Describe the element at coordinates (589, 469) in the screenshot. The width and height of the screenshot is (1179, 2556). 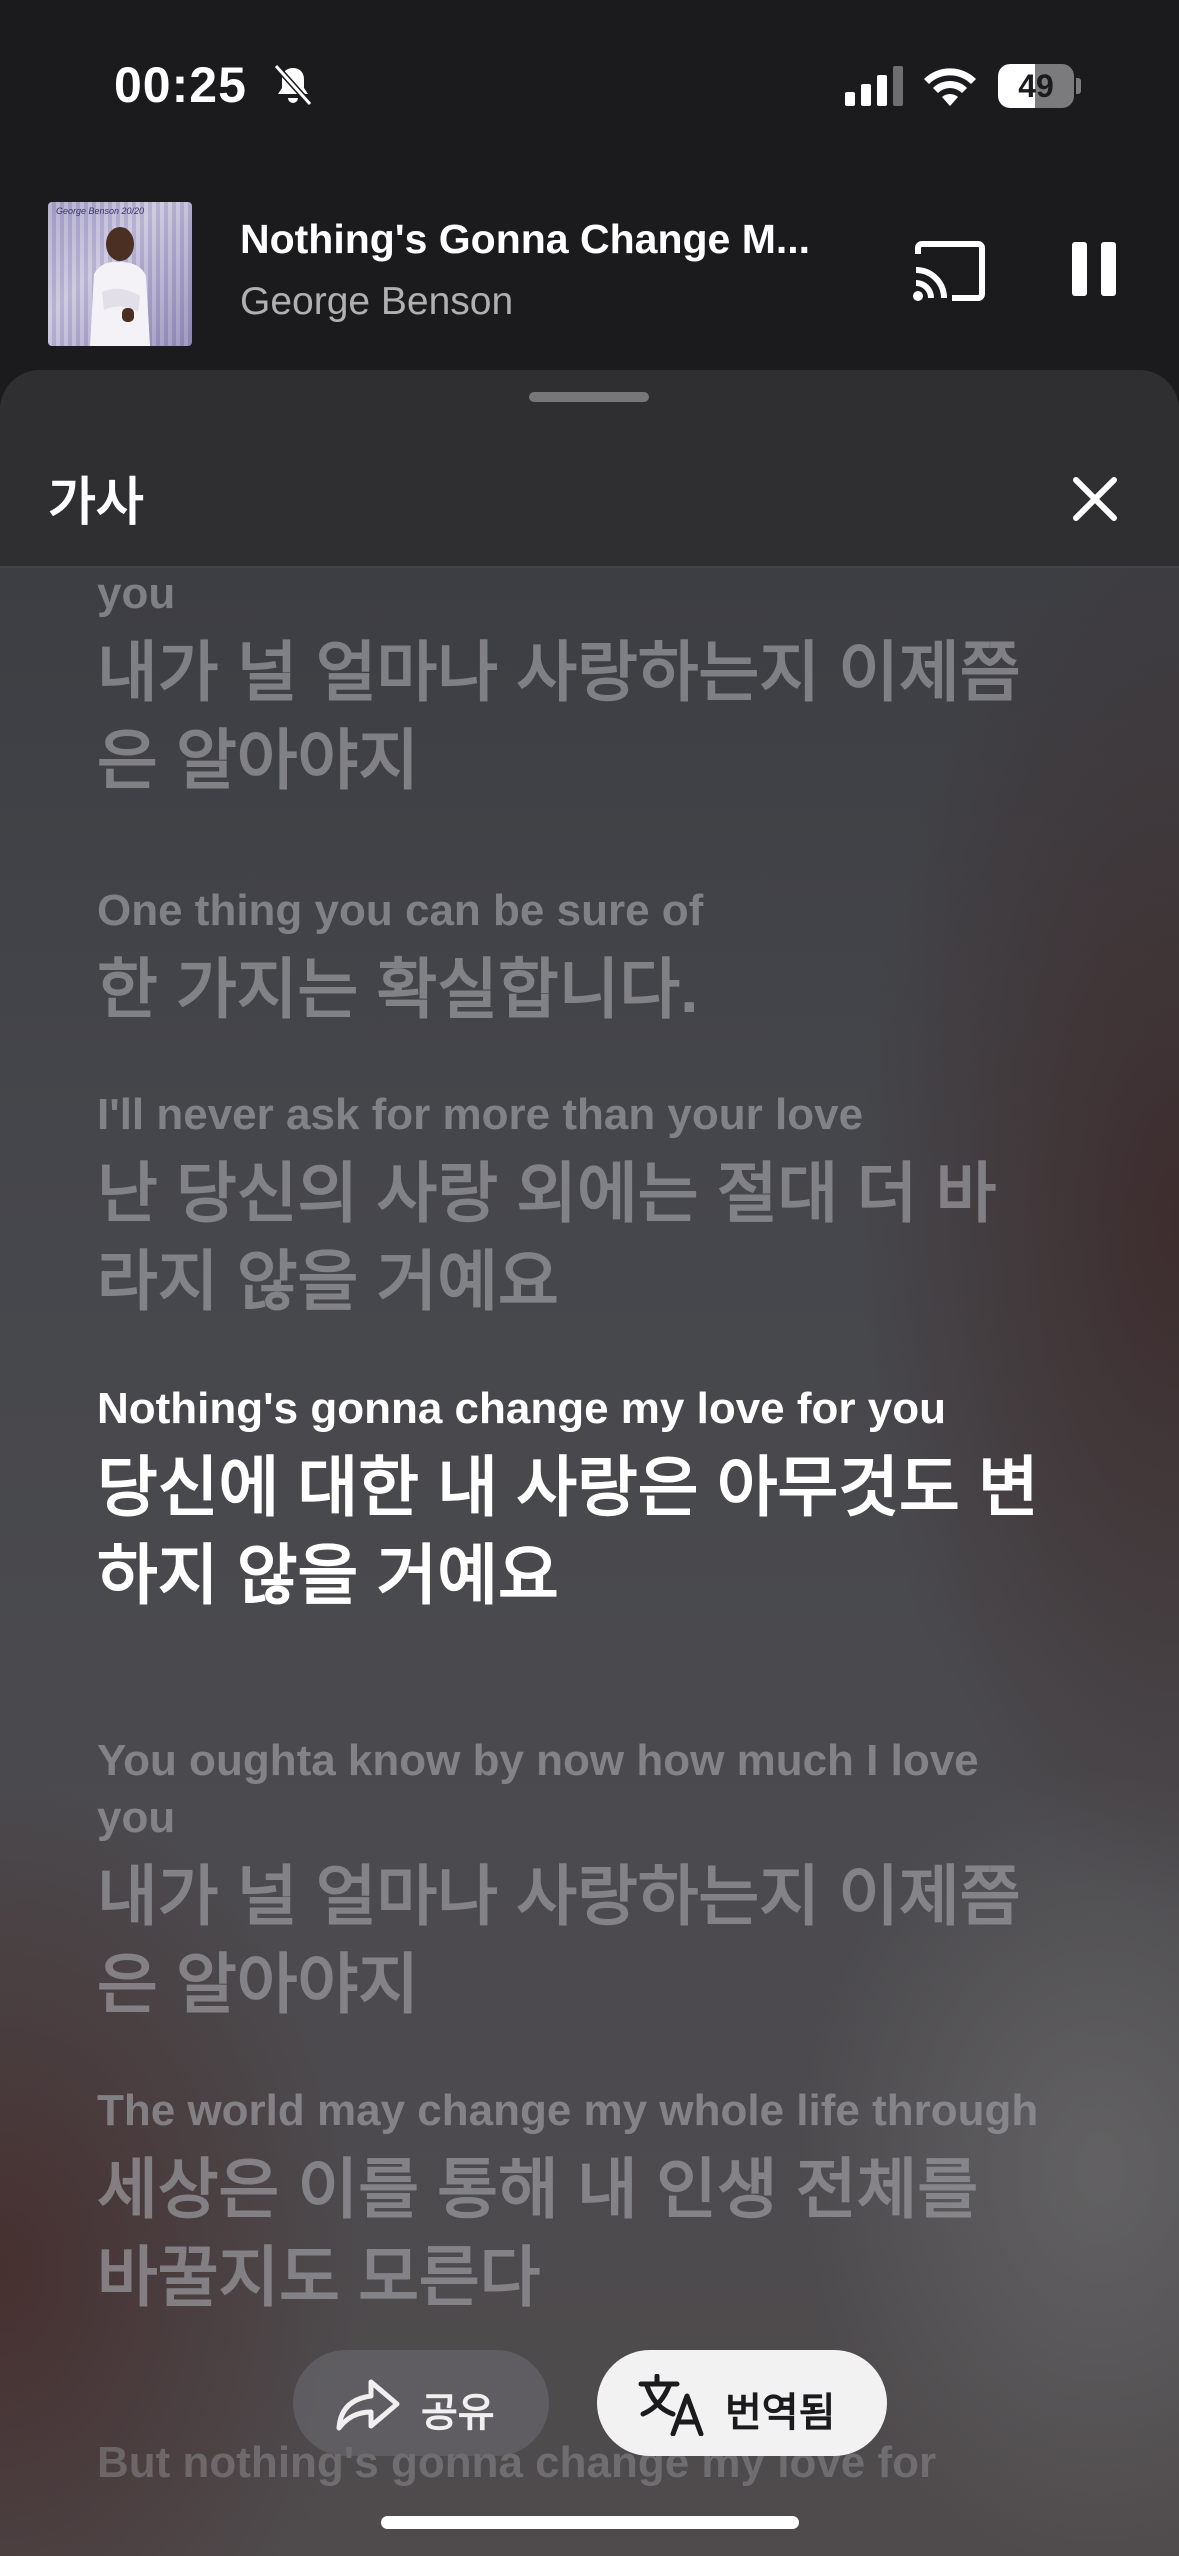
I see `sheet-header: 가사` at that location.